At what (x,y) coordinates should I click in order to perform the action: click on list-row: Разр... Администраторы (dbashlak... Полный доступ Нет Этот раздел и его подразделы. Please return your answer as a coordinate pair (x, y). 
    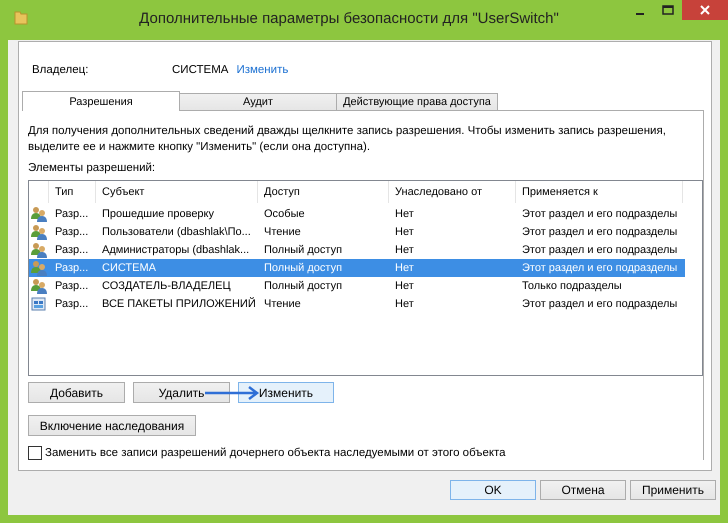
    Looking at the image, I should click on (357, 250).